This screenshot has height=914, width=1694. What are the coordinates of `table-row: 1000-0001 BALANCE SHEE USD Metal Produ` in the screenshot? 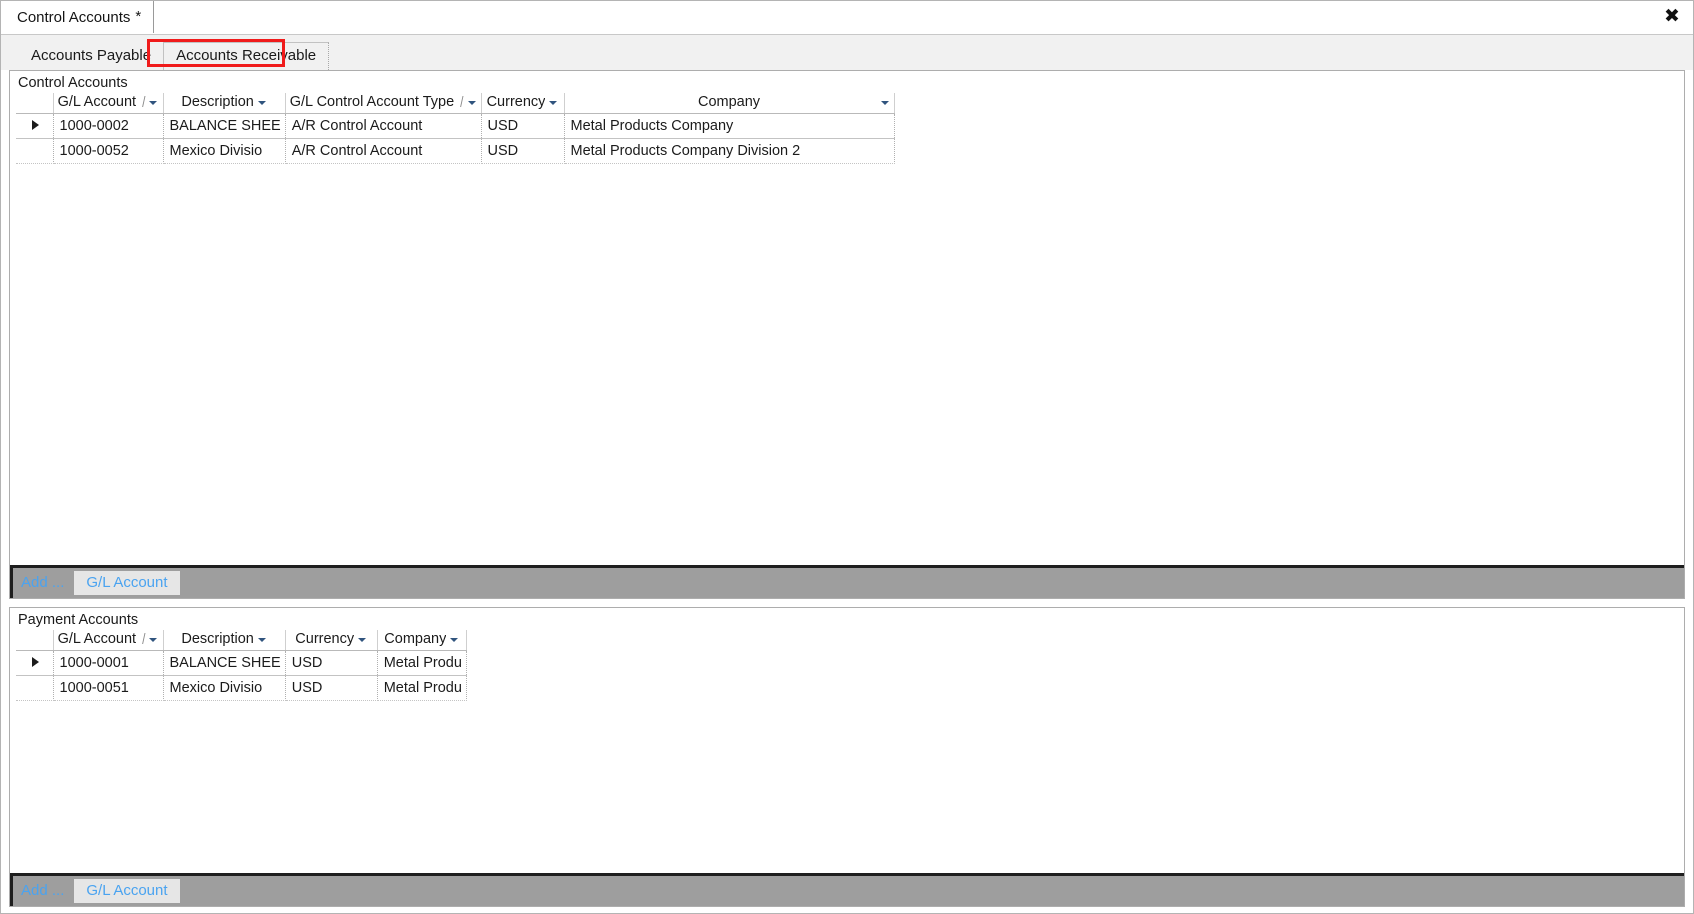 It's located at (241, 663).